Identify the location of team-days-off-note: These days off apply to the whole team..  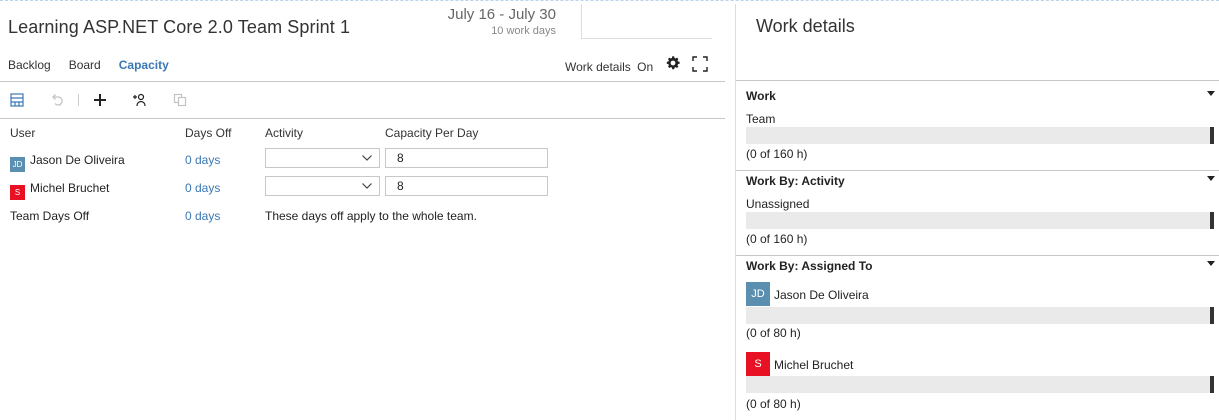
(371, 216).